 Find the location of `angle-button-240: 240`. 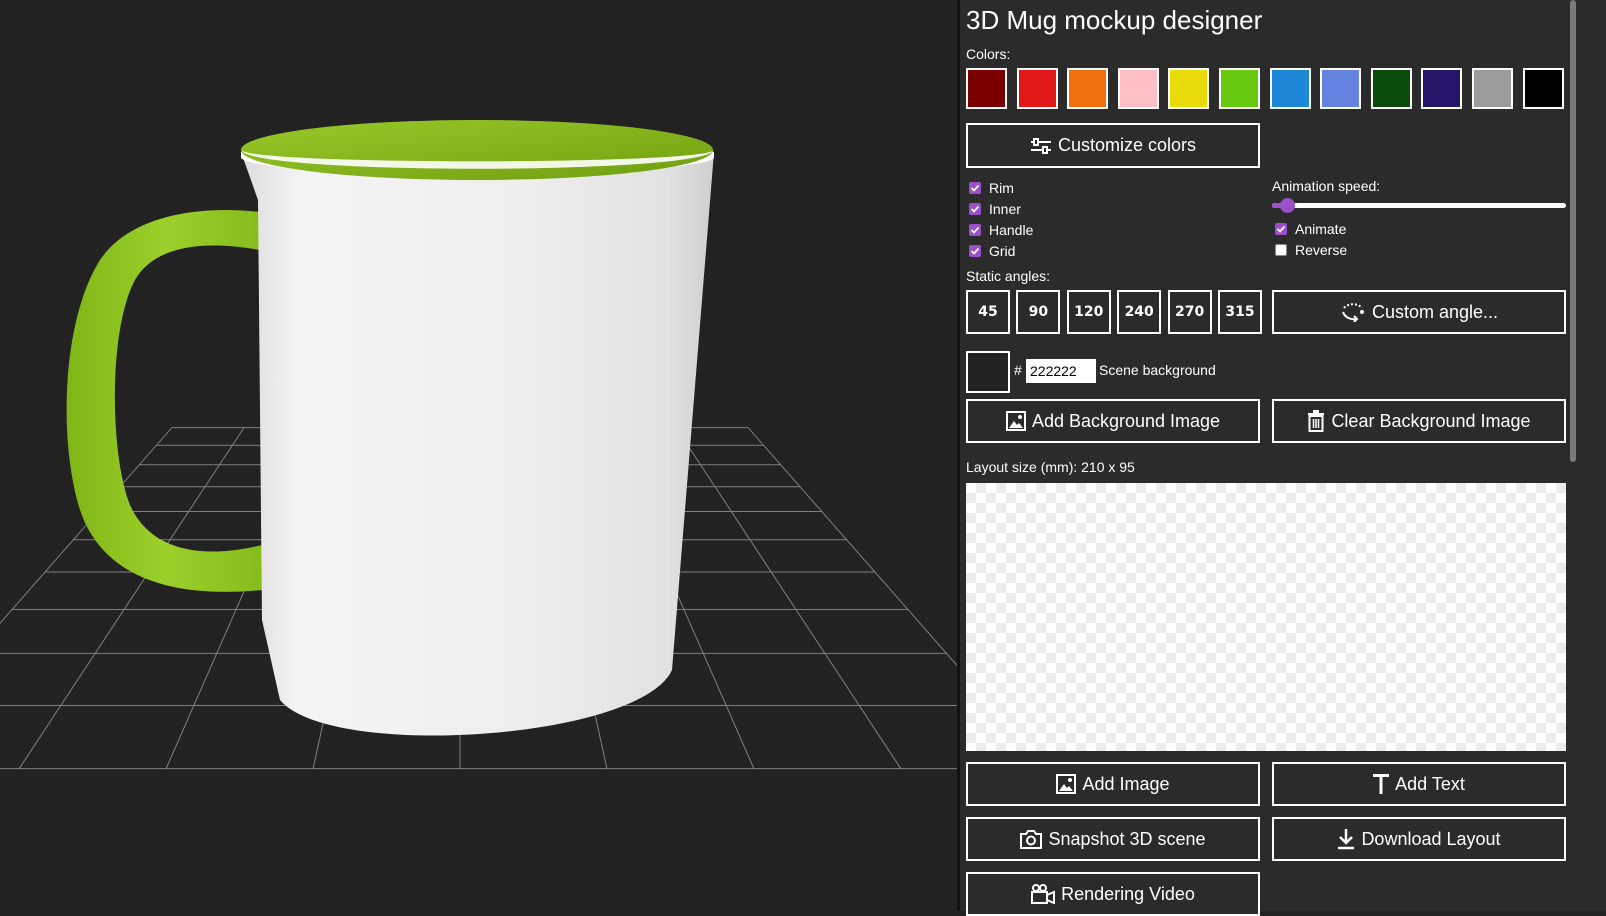

angle-button-240: 240 is located at coordinates (1139, 312).